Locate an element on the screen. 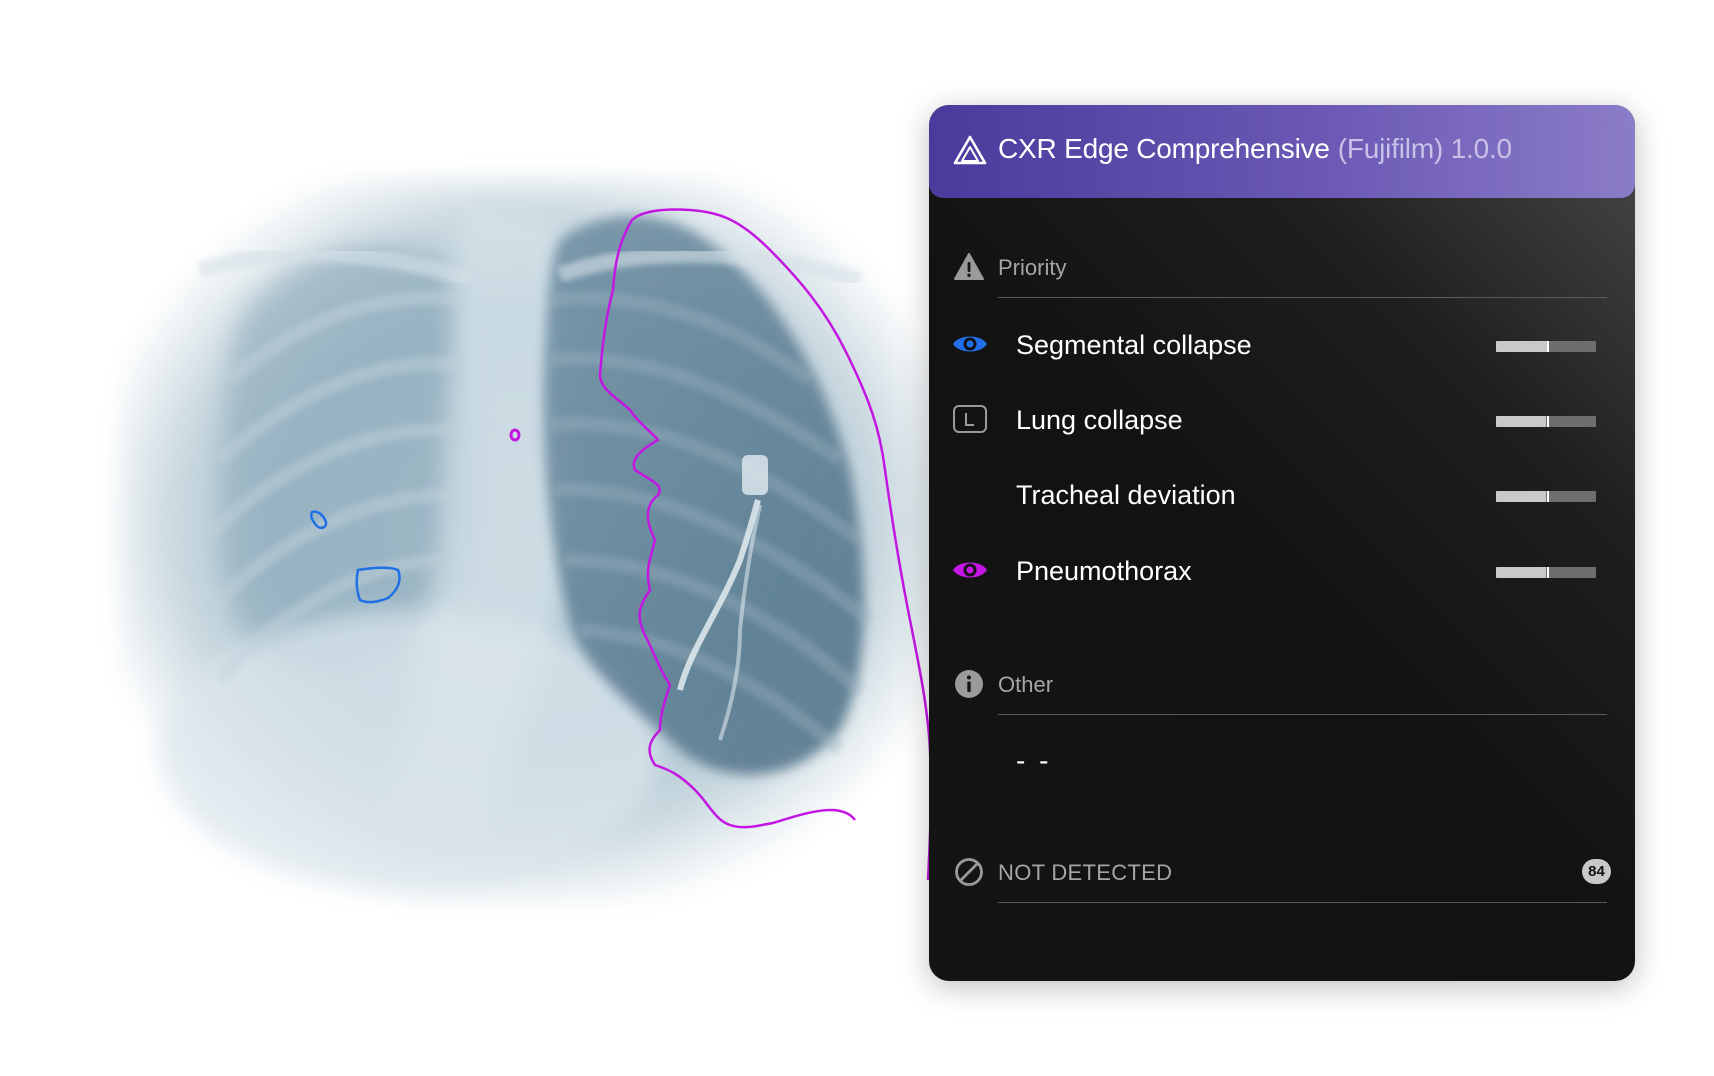 This screenshot has width=1714, height=1076. not-detected-section-header: NOT DETECTED is located at coordinates (1282, 872).